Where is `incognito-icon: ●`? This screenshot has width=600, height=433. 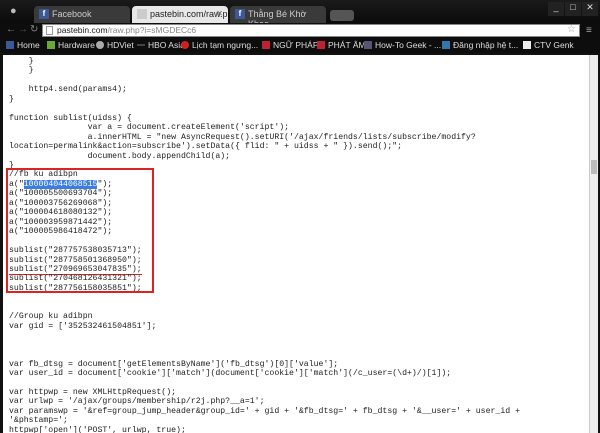
incognito-icon: ● is located at coordinates (13, 11).